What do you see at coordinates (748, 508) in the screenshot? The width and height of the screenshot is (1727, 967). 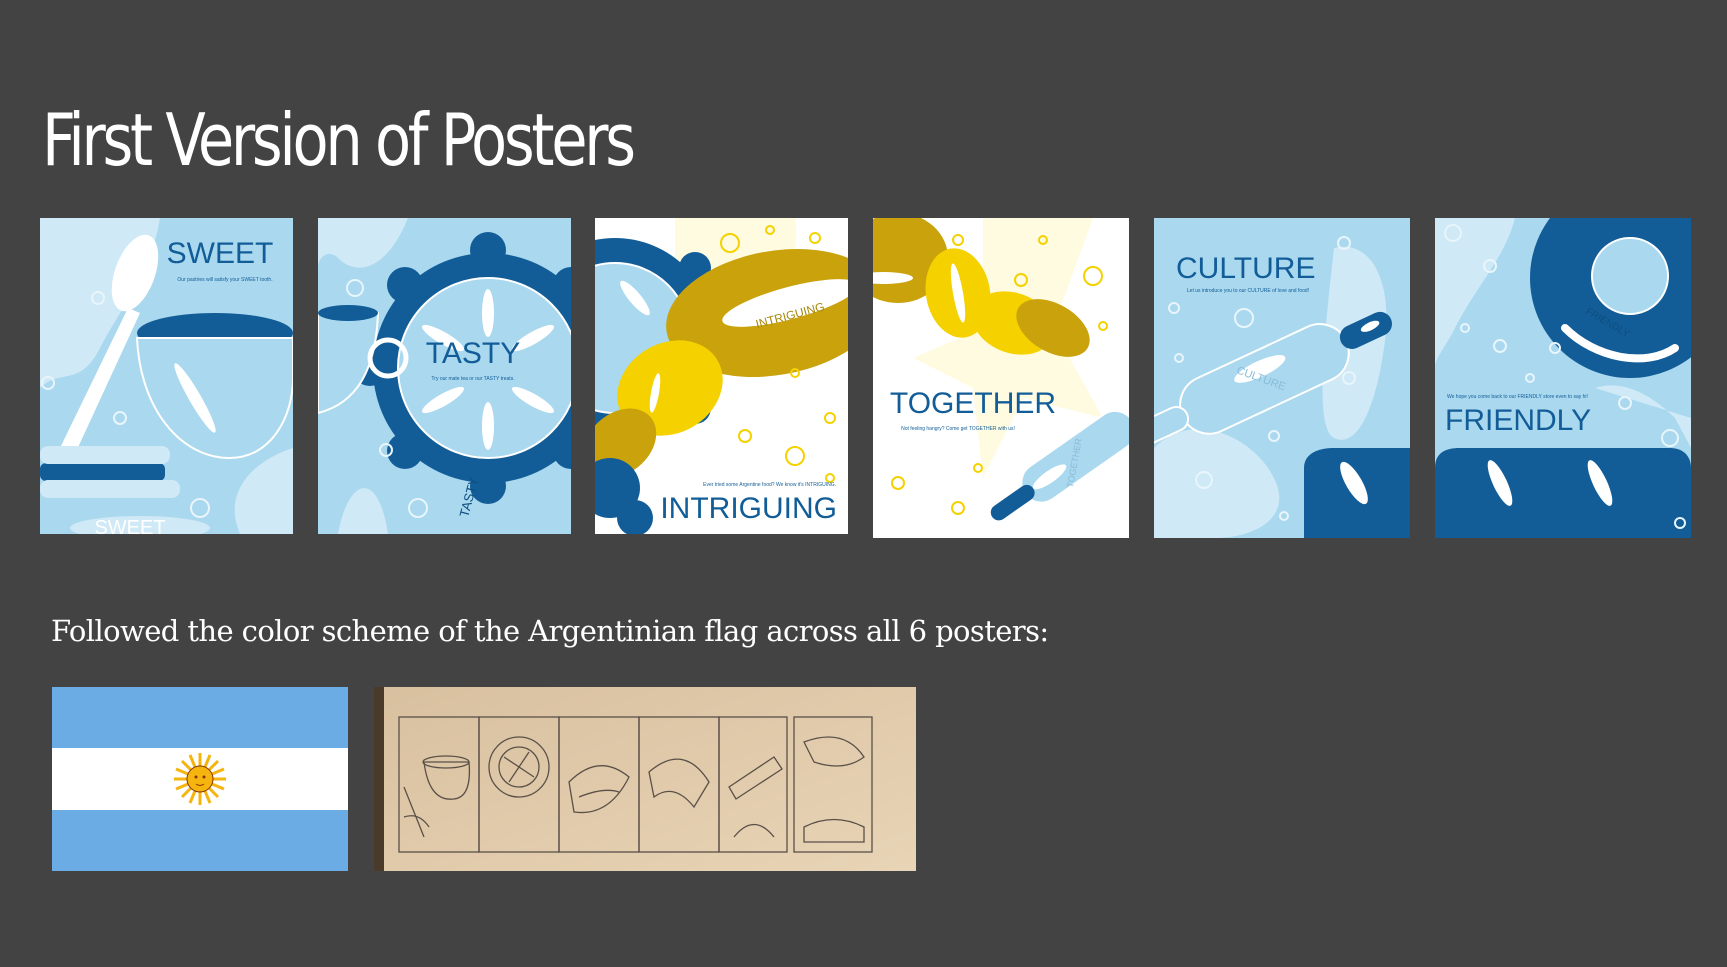 I see `poster-intriguing-headline: INTRIGUING` at bounding box center [748, 508].